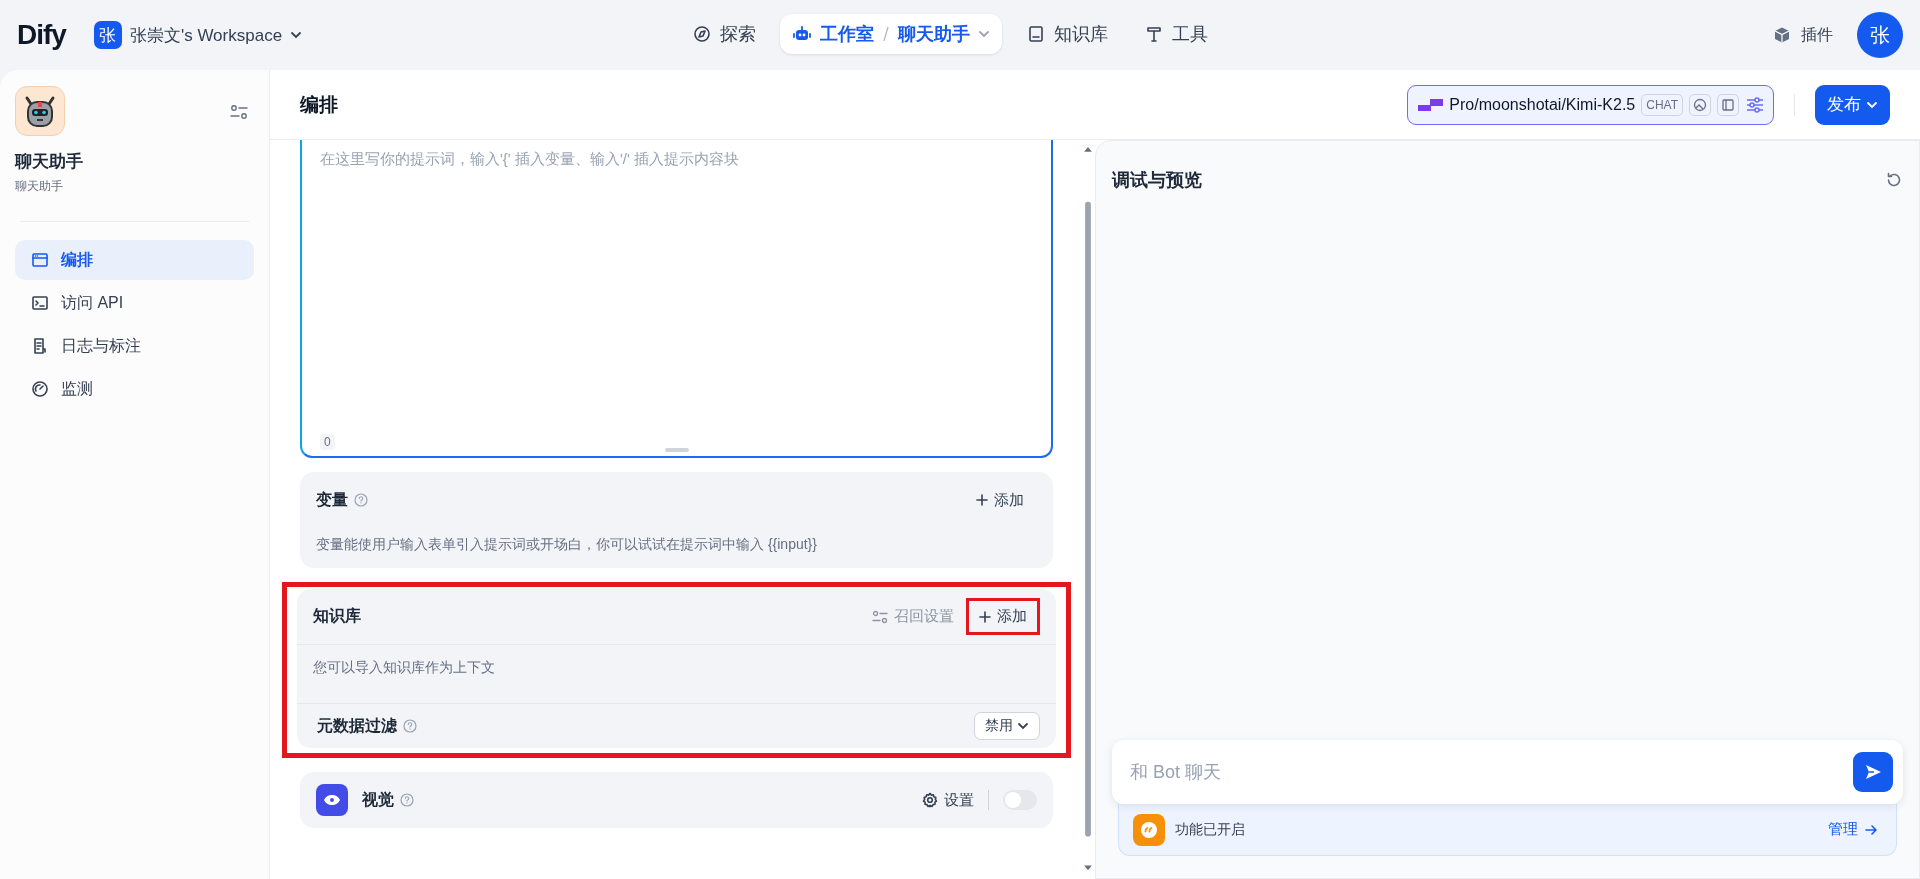 This screenshot has height=879, width=1920. Describe the element at coordinates (1210, 829) in the screenshot. I see `features-status: 功能已开启` at that location.